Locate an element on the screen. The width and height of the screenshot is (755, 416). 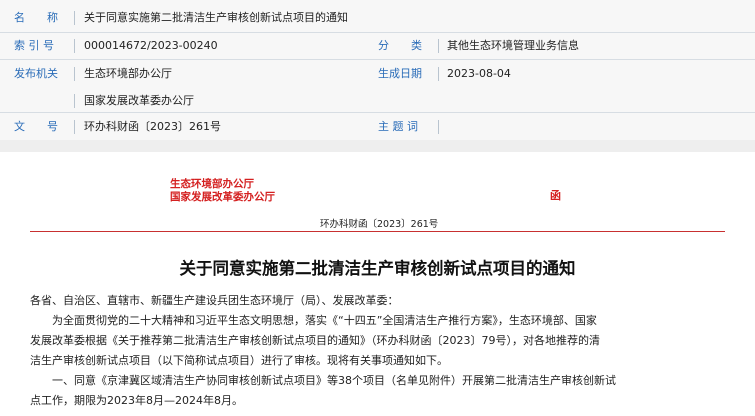
issuer-line-2: 国家发展改革委办公厅 is located at coordinates (222, 197).